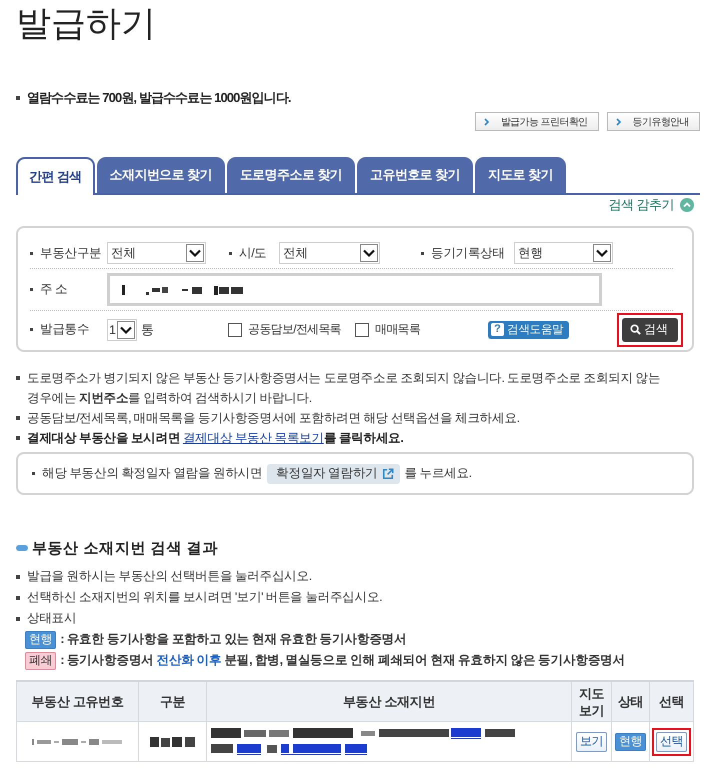  I want to click on chevron-up-icon, so click(687, 205).